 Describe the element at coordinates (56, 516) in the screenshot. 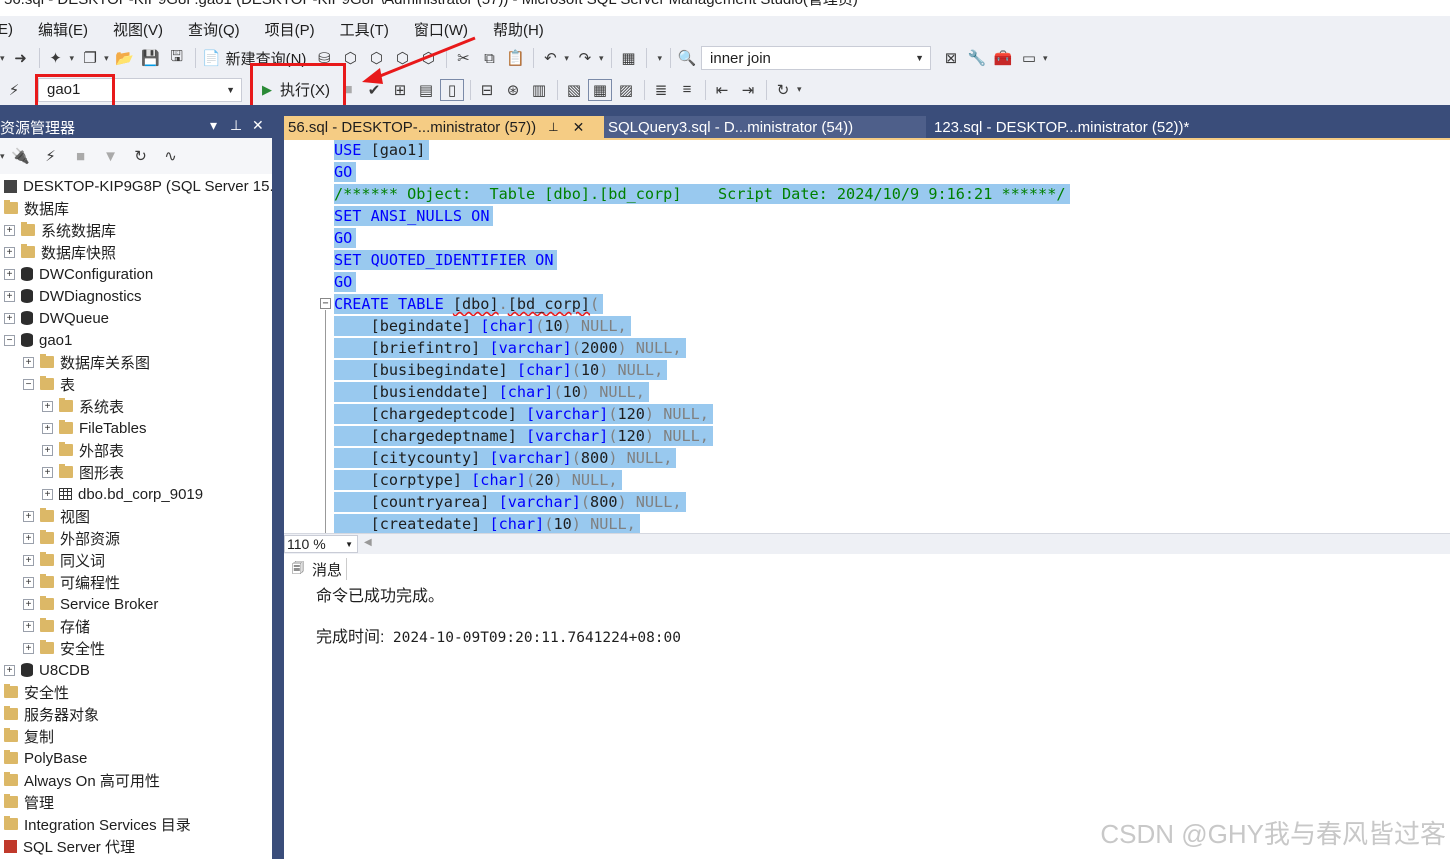

I see `tree-node: + 视图` at that location.